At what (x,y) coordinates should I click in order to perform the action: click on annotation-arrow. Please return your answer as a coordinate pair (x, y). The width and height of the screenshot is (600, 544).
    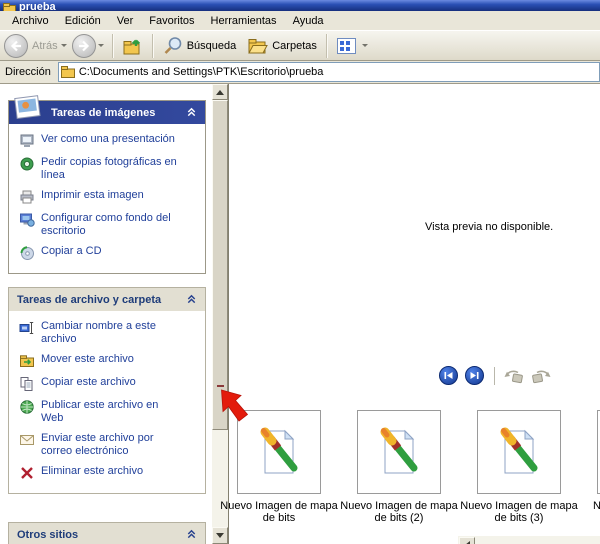
    Looking at the image, I should click on (235, 405).